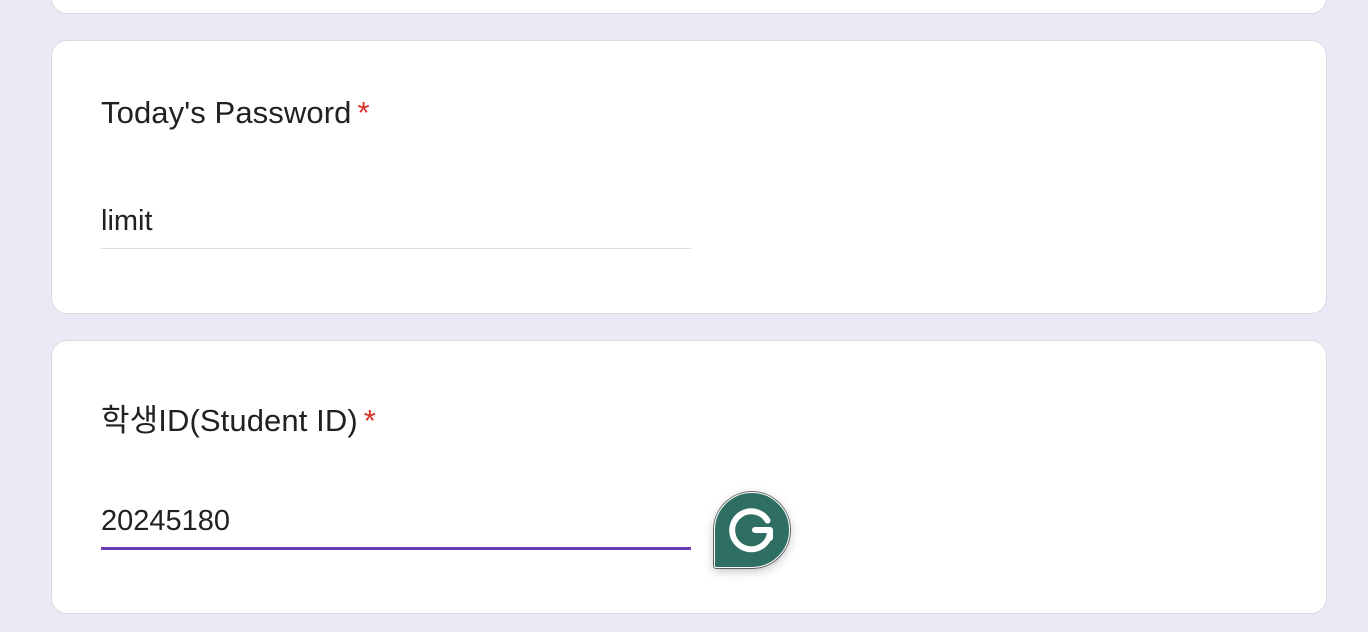 The height and width of the screenshot is (632, 1368). Describe the element at coordinates (689, 7) in the screenshot. I see `previous-question-card` at that location.